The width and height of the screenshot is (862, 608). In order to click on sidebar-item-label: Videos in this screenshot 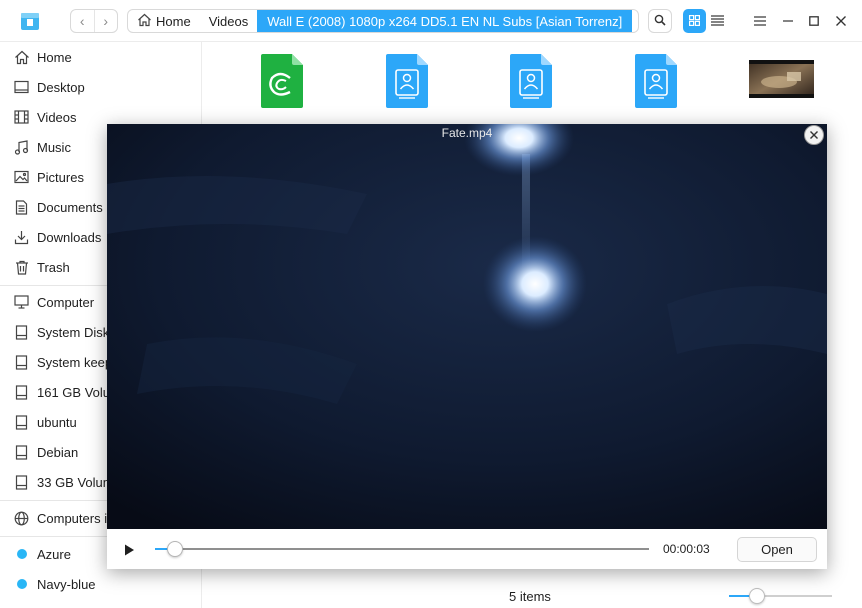, I will do `click(57, 117)`.